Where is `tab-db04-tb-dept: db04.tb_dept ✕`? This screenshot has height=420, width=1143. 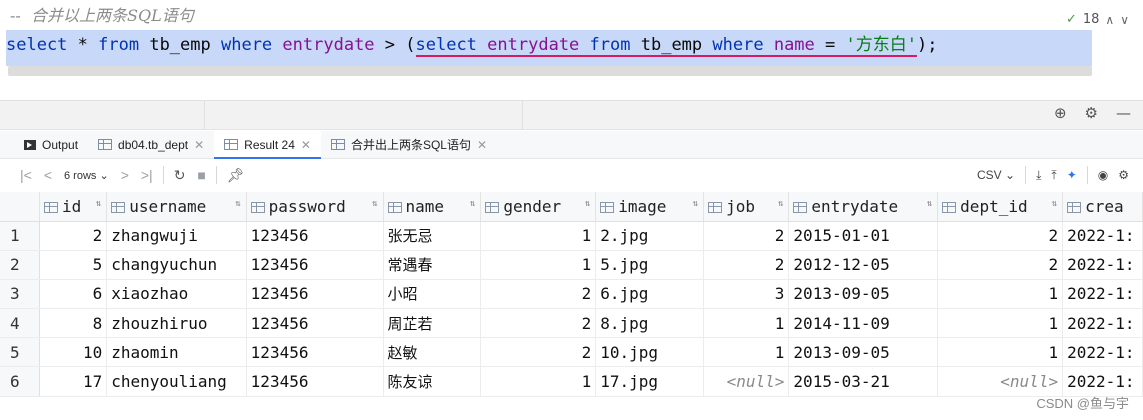
tab-db04-tb-dept: db04.tb_dept ✕ is located at coordinates (151, 144).